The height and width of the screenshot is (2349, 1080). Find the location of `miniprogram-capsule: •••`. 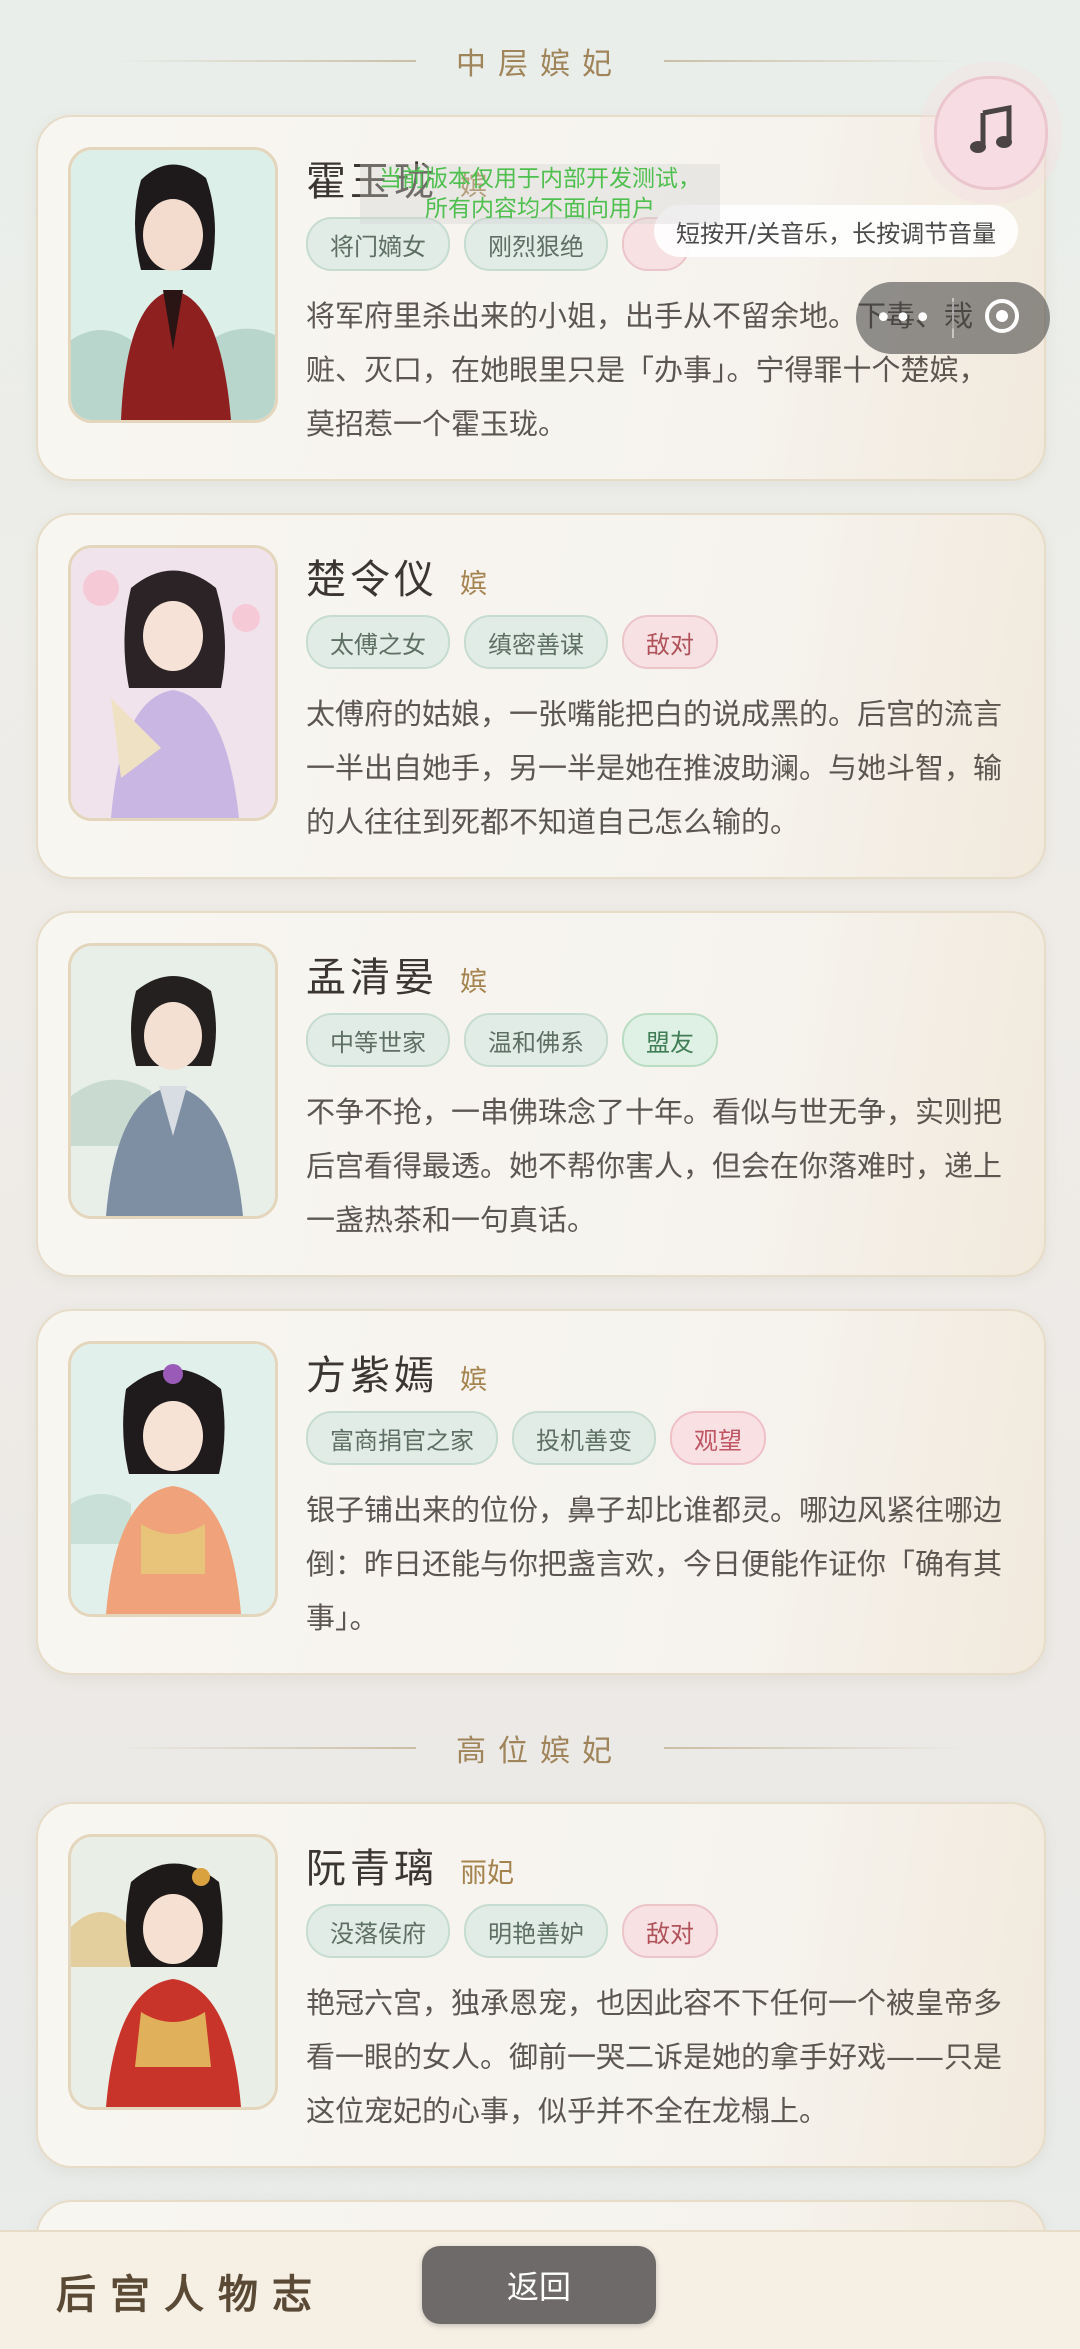

miniprogram-capsule: ••• is located at coordinates (953, 318).